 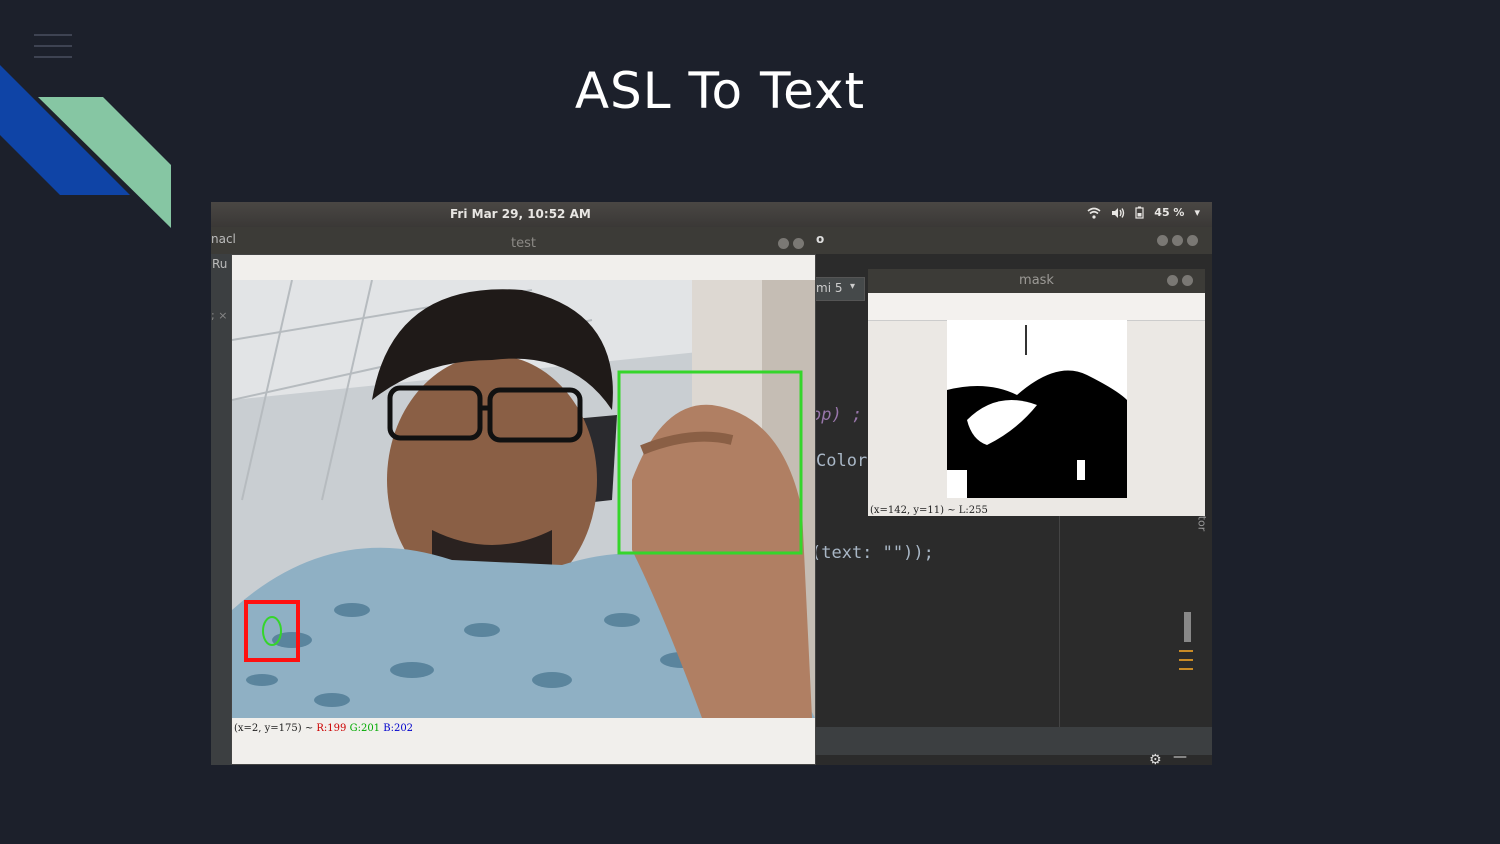 I want to click on code-line-1: op) ;, so click(x=837, y=415).